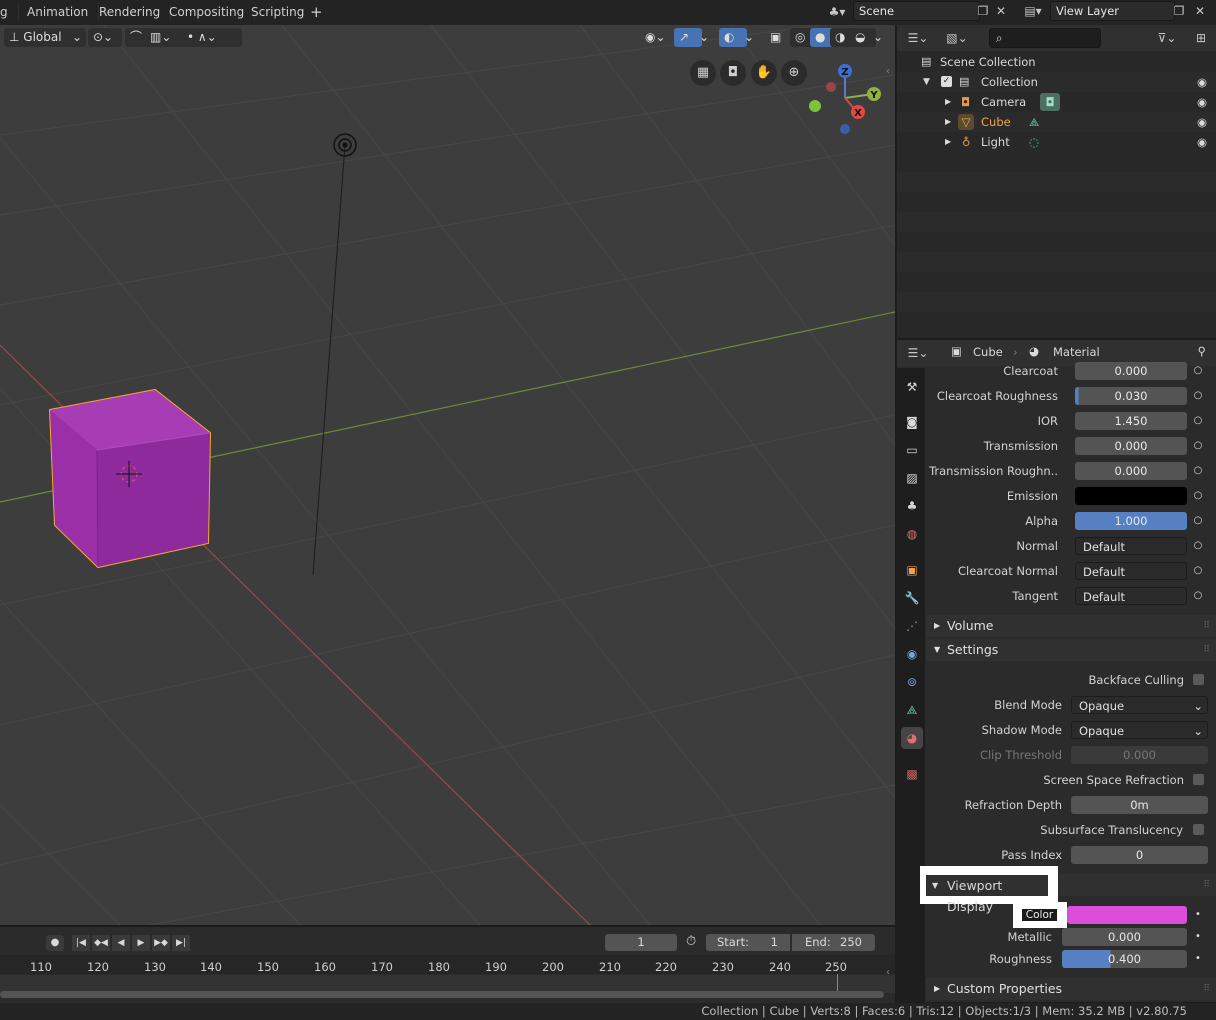 This screenshot has height=1020, width=1216. What do you see at coordinates (1112, 11) in the screenshot?
I see `view-layer-name-field: View Layer` at bounding box center [1112, 11].